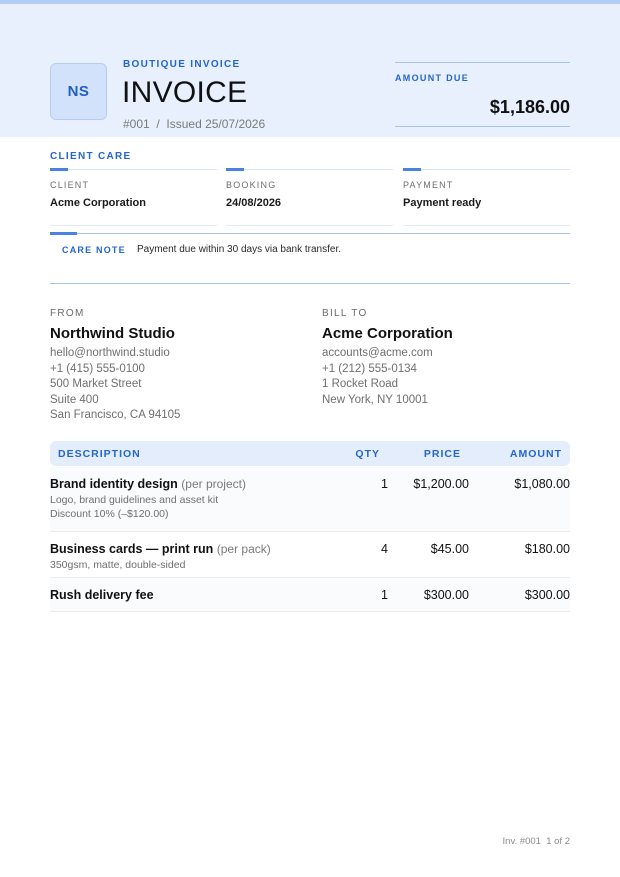 The image size is (620, 877). I want to click on bill-to-phone: +1 (212) 555-0134, so click(369, 368).